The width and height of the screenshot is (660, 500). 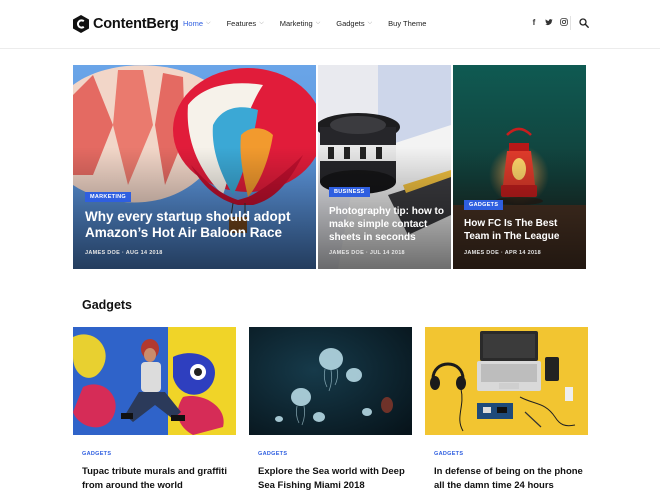 I want to click on site-logo: ContentBerg, so click(x=126, y=24).